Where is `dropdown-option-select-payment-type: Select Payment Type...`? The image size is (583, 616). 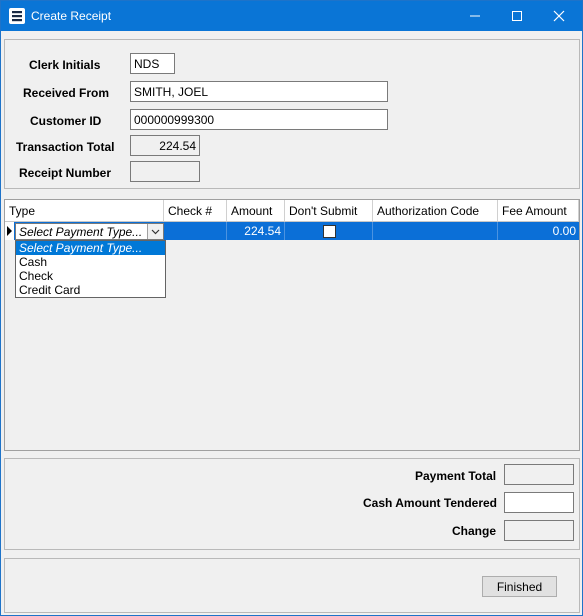 dropdown-option-select-payment-type: Select Payment Type... is located at coordinates (90, 248).